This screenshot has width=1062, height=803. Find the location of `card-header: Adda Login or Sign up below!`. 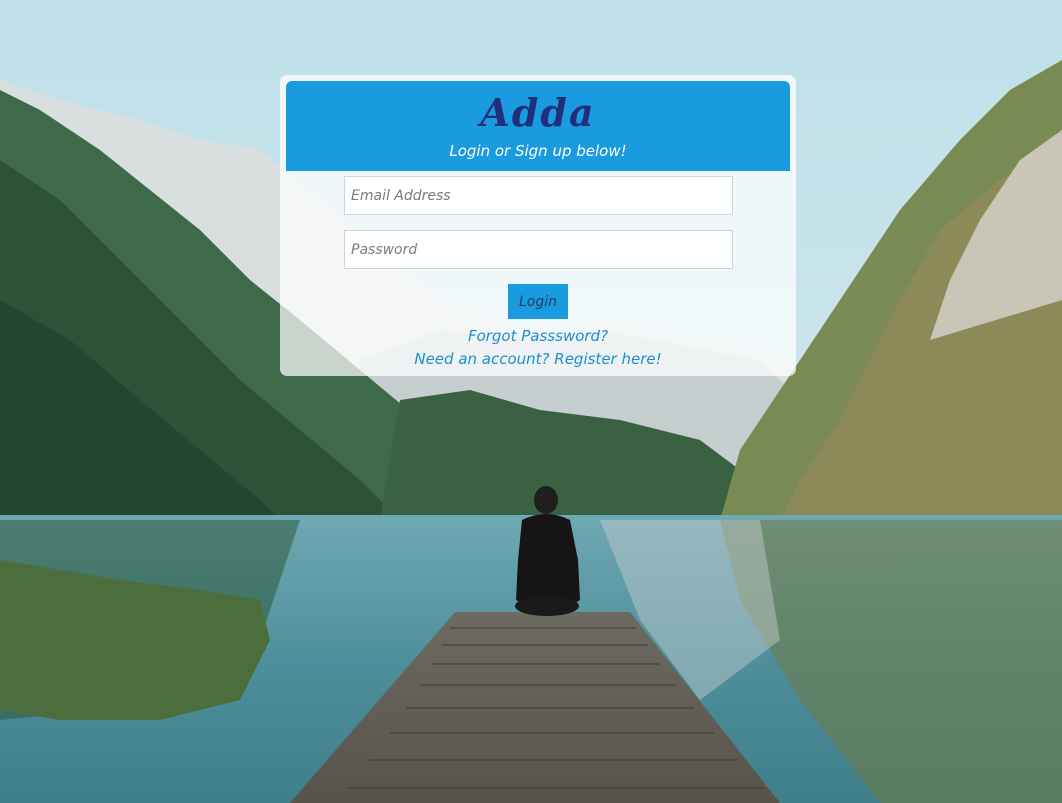

card-header: Adda Login or Sign up below! is located at coordinates (538, 126).